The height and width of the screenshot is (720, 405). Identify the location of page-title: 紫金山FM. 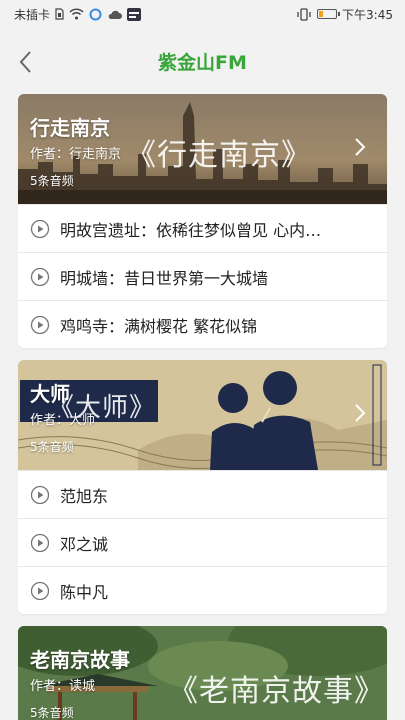
(202, 62).